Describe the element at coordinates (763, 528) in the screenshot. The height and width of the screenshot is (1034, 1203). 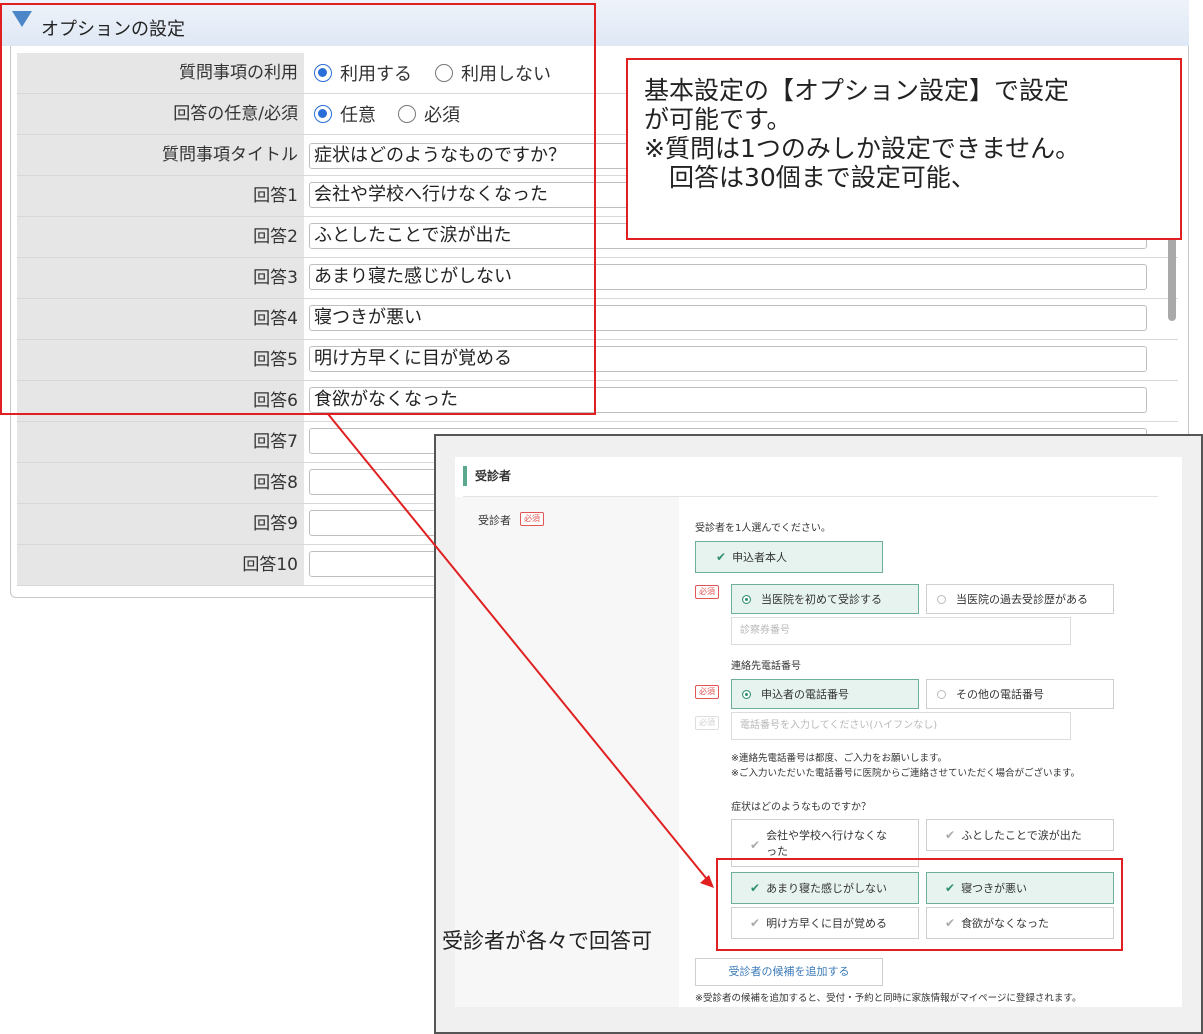
I see `select-prompt: 受診者を1人選んでください。` at that location.